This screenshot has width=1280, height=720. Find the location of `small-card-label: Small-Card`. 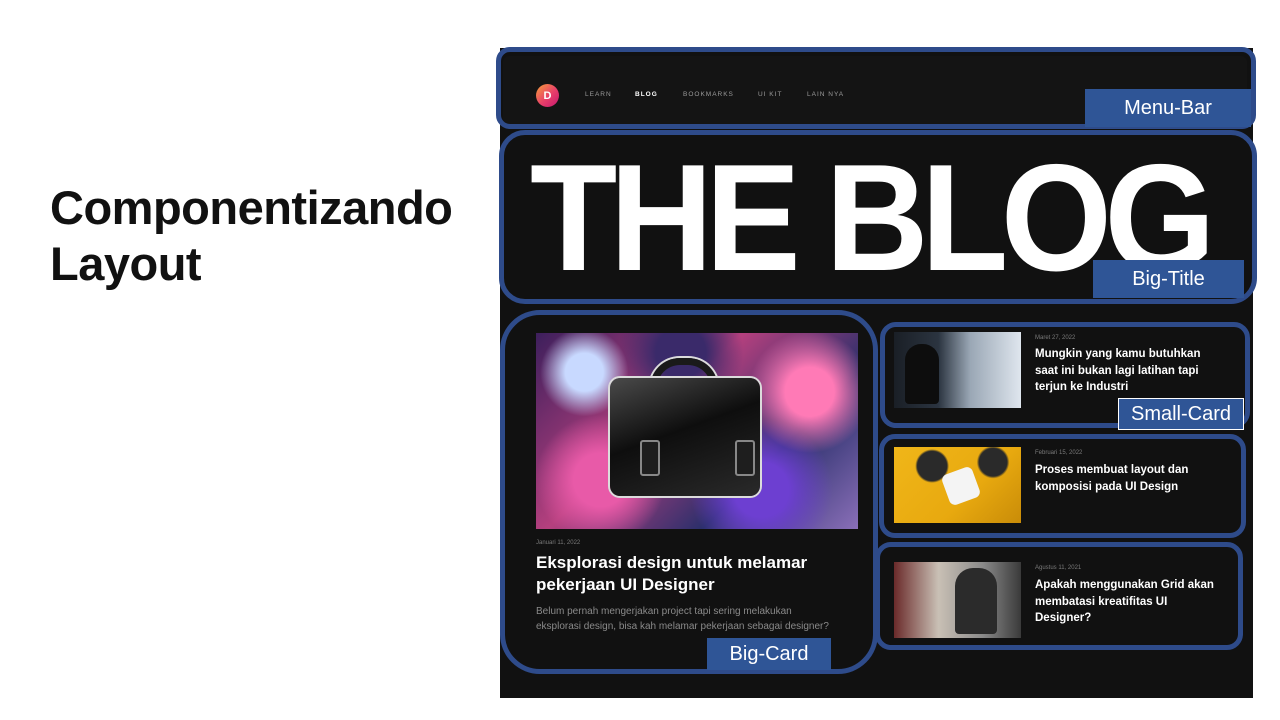

small-card-label: Small-Card is located at coordinates (1181, 414).